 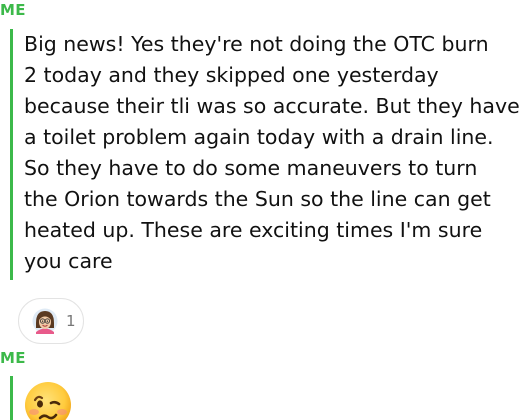 I want to click on reaction-count: 1, so click(x=71, y=321).